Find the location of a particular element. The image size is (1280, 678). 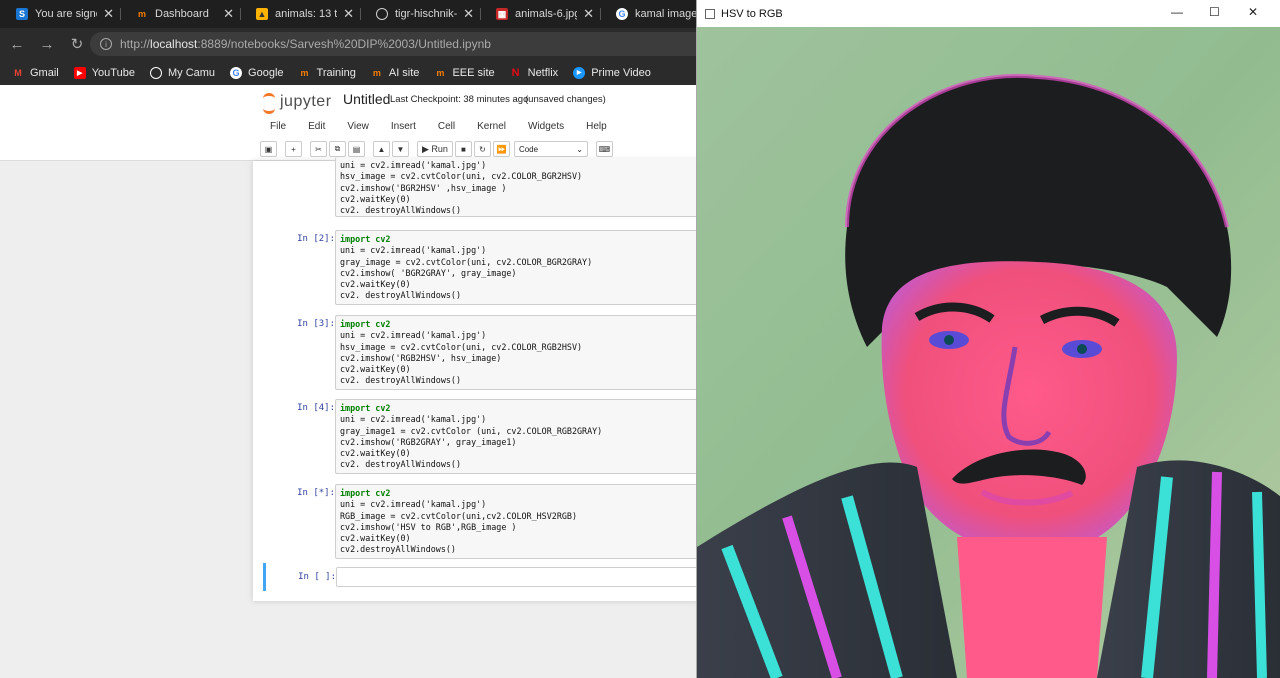

bookmark-google: G Google is located at coordinates (257, 72).